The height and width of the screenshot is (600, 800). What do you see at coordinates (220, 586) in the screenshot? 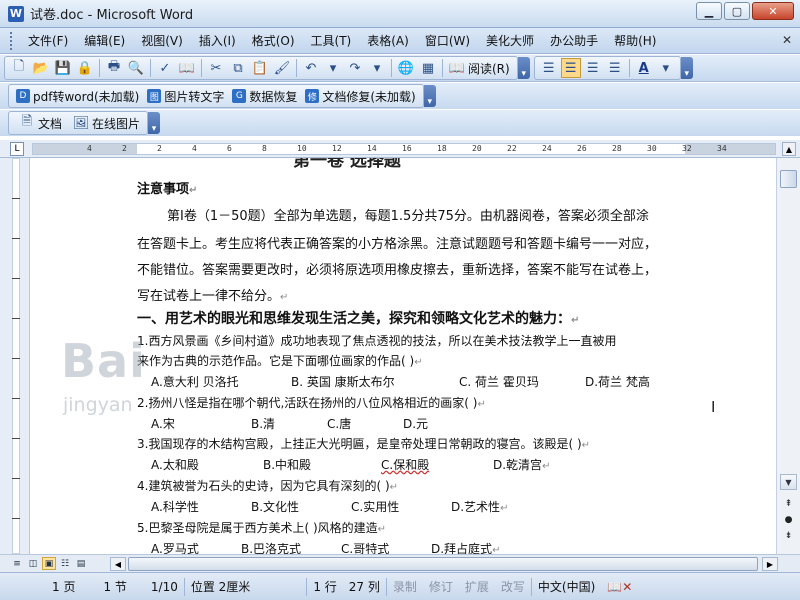
I see `status-position: 位置 2厘米` at bounding box center [220, 586].